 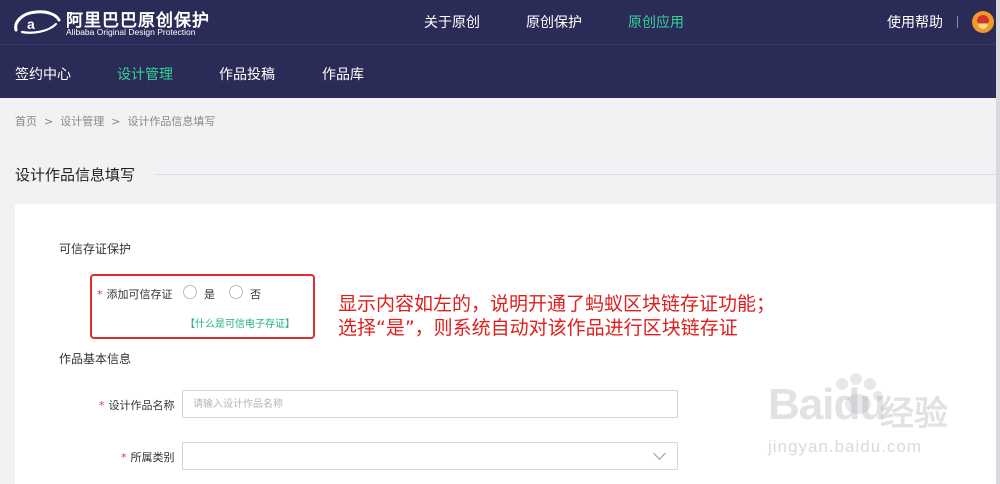 I want to click on alibaba-logo-icon: a, so click(x=37, y=22).